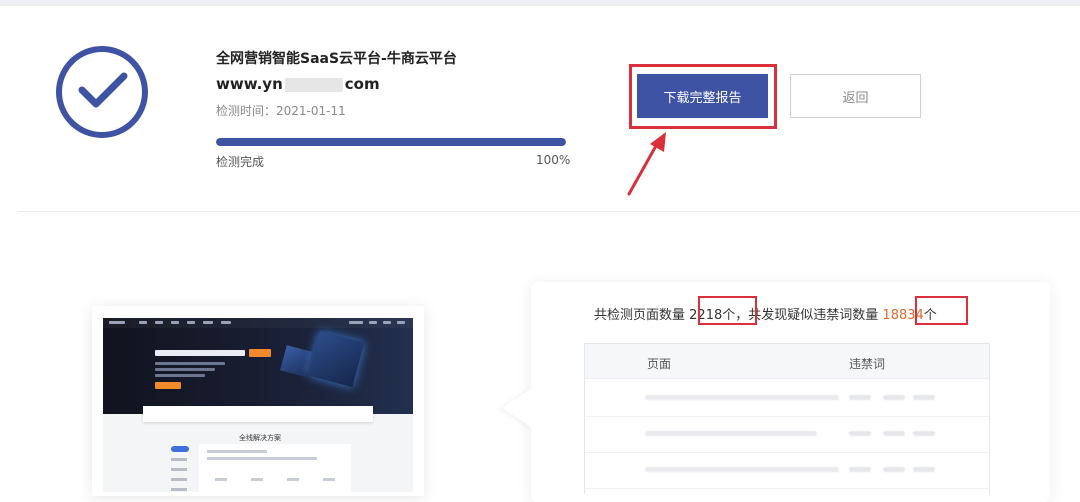  Describe the element at coordinates (281, 111) in the screenshot. I see `detect-time: 检测时间：2021-01-11` at that location.